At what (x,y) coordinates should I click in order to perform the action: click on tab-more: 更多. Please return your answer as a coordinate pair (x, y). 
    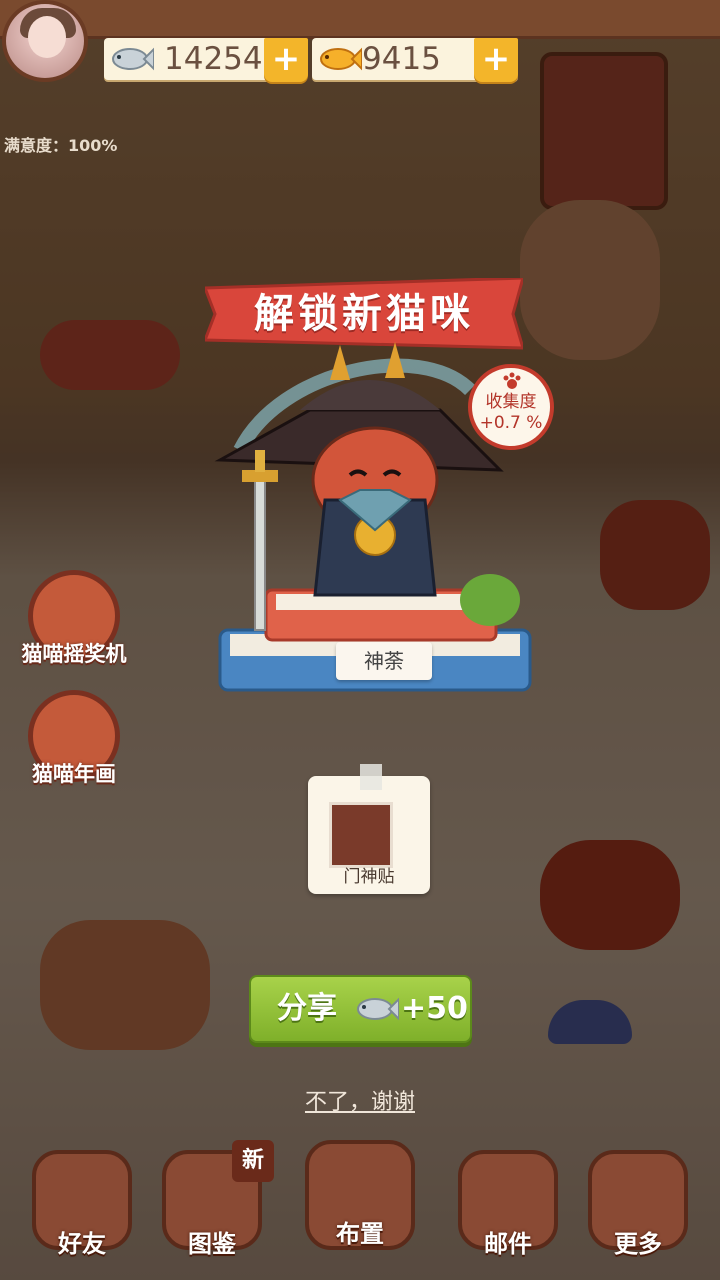
    Looking at the image, I should click on (638, 1215).